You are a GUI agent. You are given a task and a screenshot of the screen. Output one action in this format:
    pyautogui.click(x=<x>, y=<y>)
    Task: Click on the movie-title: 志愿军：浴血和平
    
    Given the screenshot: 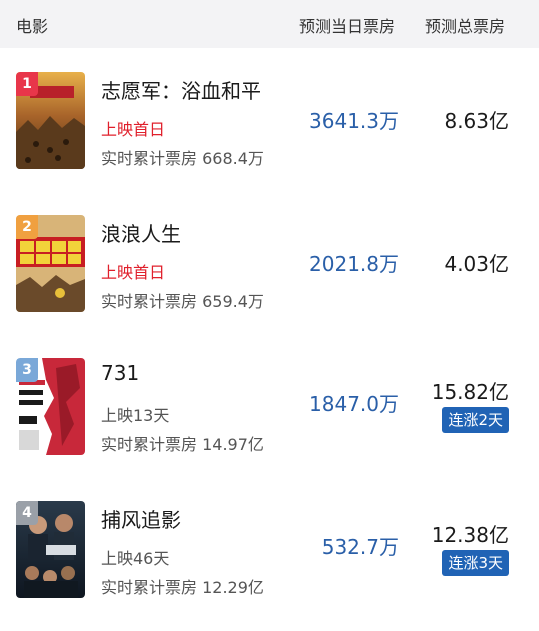 What is the action you would take?
    pyautogui.click(x=181, y=89)
    